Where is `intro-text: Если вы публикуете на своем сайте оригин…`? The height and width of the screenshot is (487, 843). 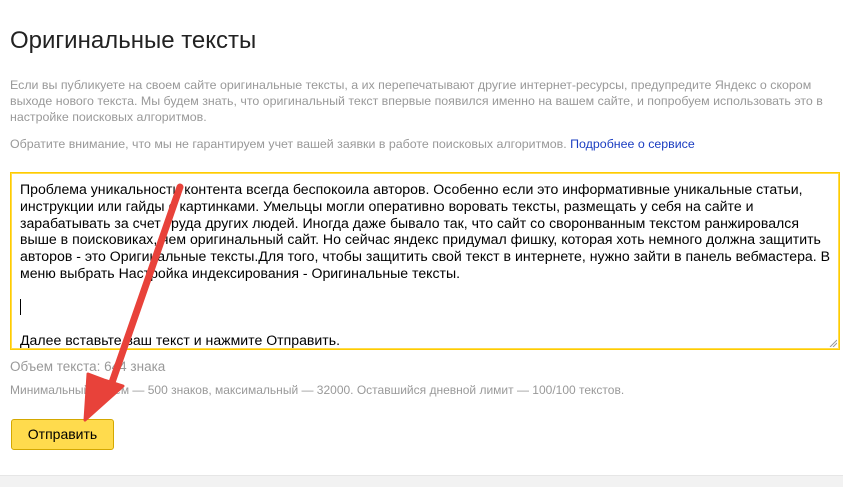 intro-text: Если вы публикуете на своем сайте оригин… is located at coordinates (416, 101).